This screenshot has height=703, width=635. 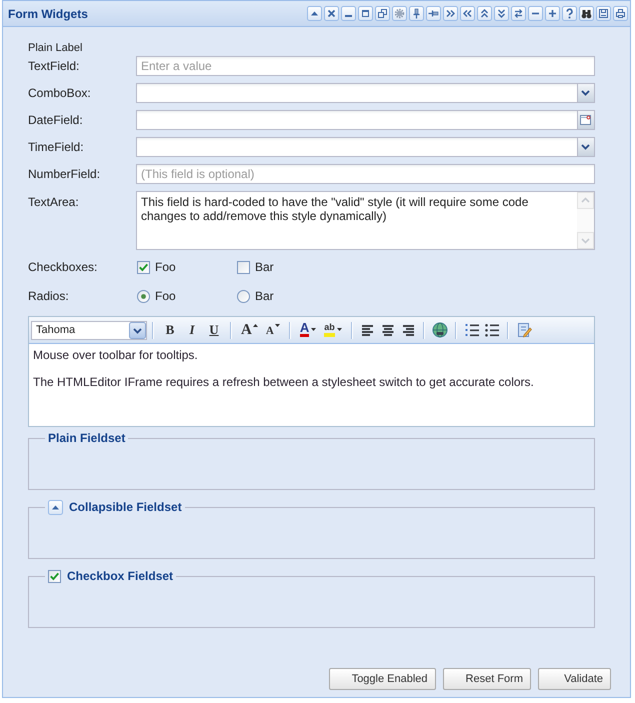 What do you see at coordinates (120, 576) in the screenshot?
I see `fieldset-legend: Checkbox Fieldset` at bounding box center [120, 576].